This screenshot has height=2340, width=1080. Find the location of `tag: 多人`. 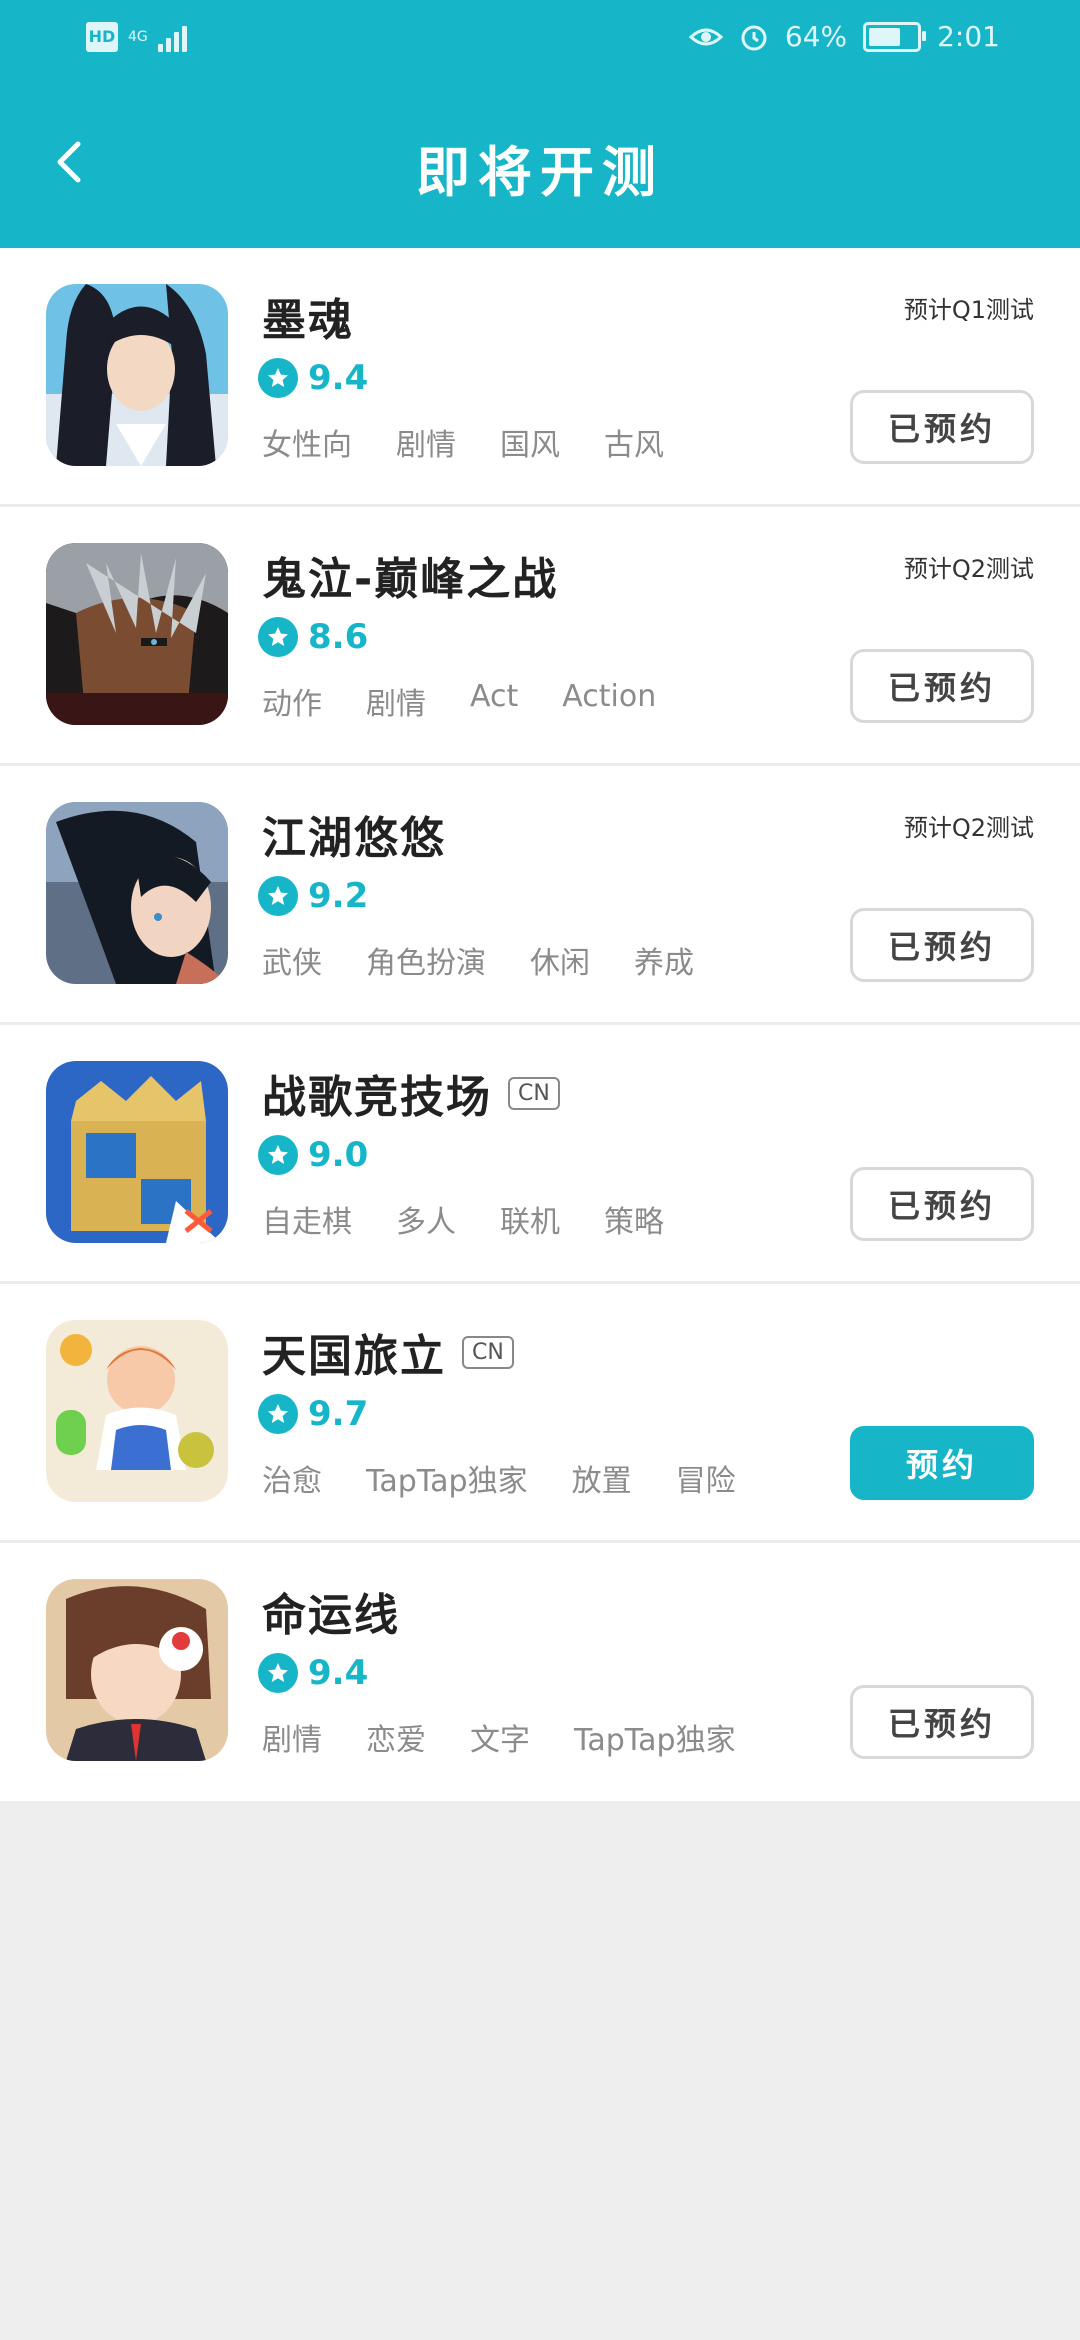

tag: 多人 is located at coordinates (426, 1219).